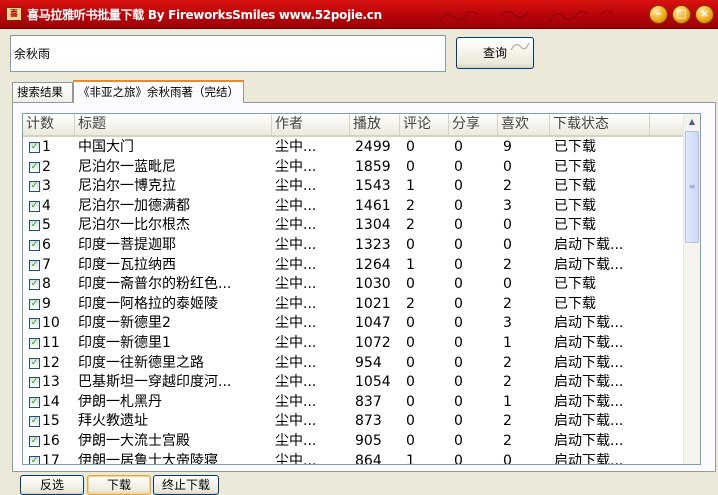 This screenshot has height=495, width=718. What do you see at coordinates (52, 485) in the screenshot?
I see `invert-selection-button: 反选` at bounding box center [52, 485].